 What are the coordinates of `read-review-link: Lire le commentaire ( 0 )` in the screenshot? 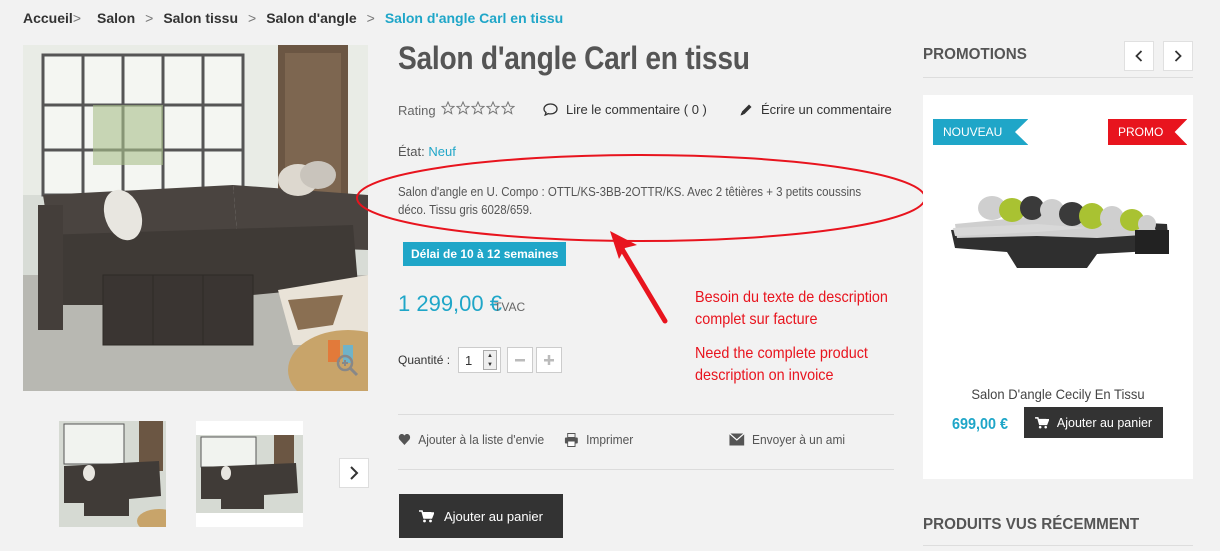 It's located at (625, 109).